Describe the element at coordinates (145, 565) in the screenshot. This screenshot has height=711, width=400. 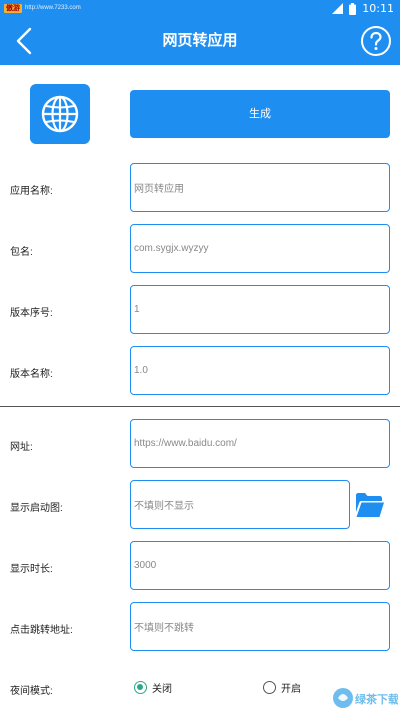
I see `duration-value: 3000` at that location.